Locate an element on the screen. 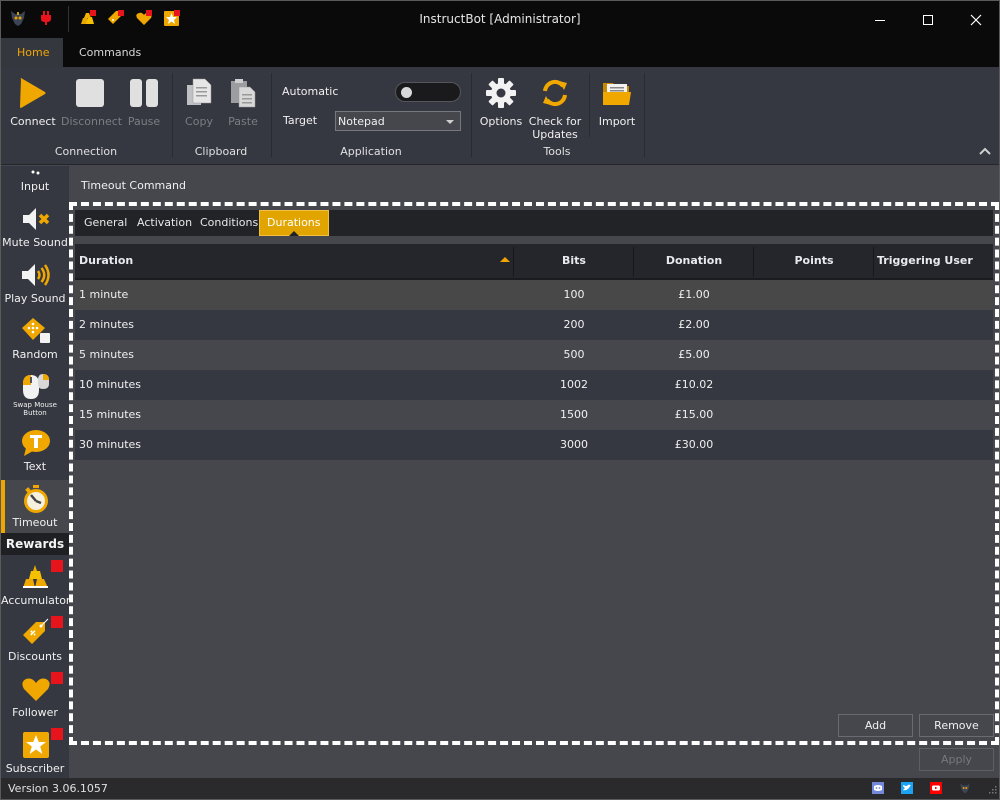  sidebar-item-input: Input is located at coordinates (35, 183).